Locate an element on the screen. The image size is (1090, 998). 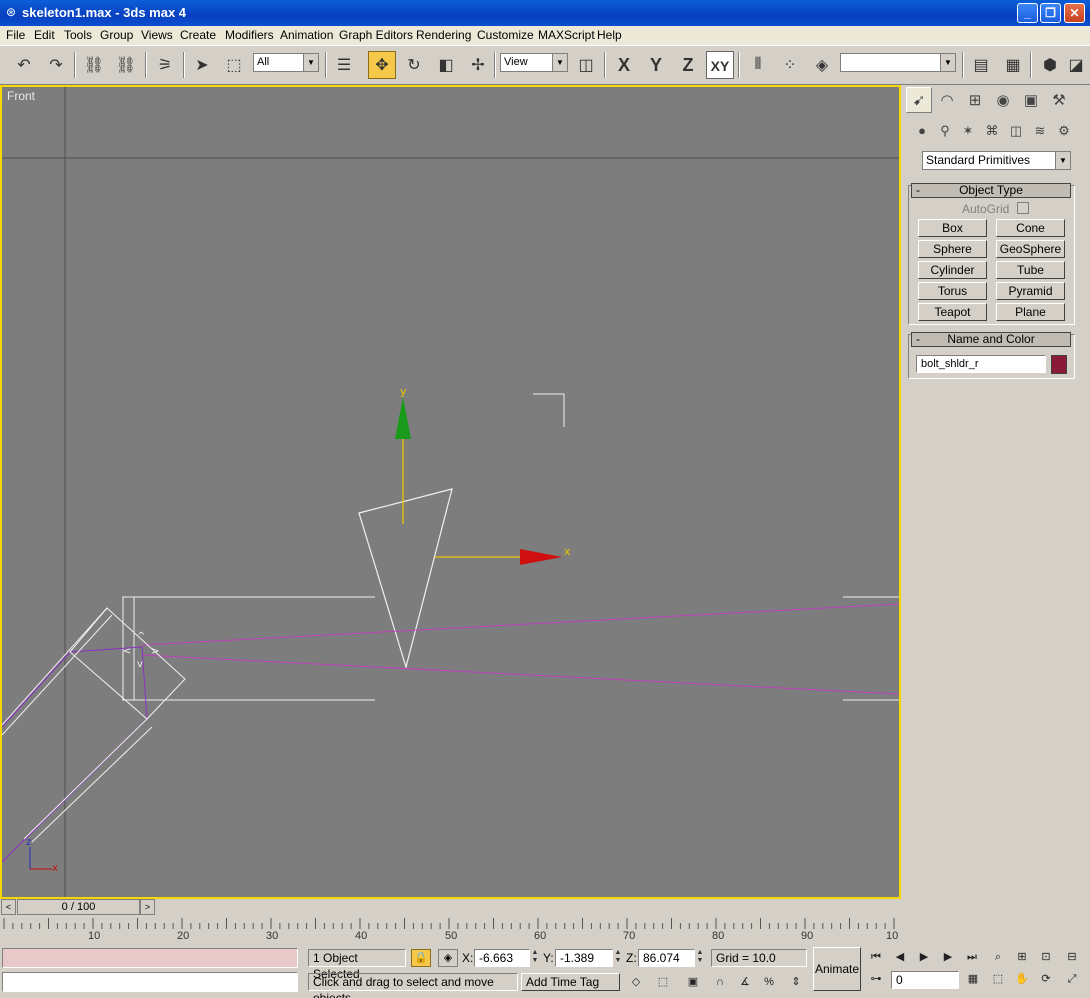
play-icon: ▶ is located at coordinates (924, 957).